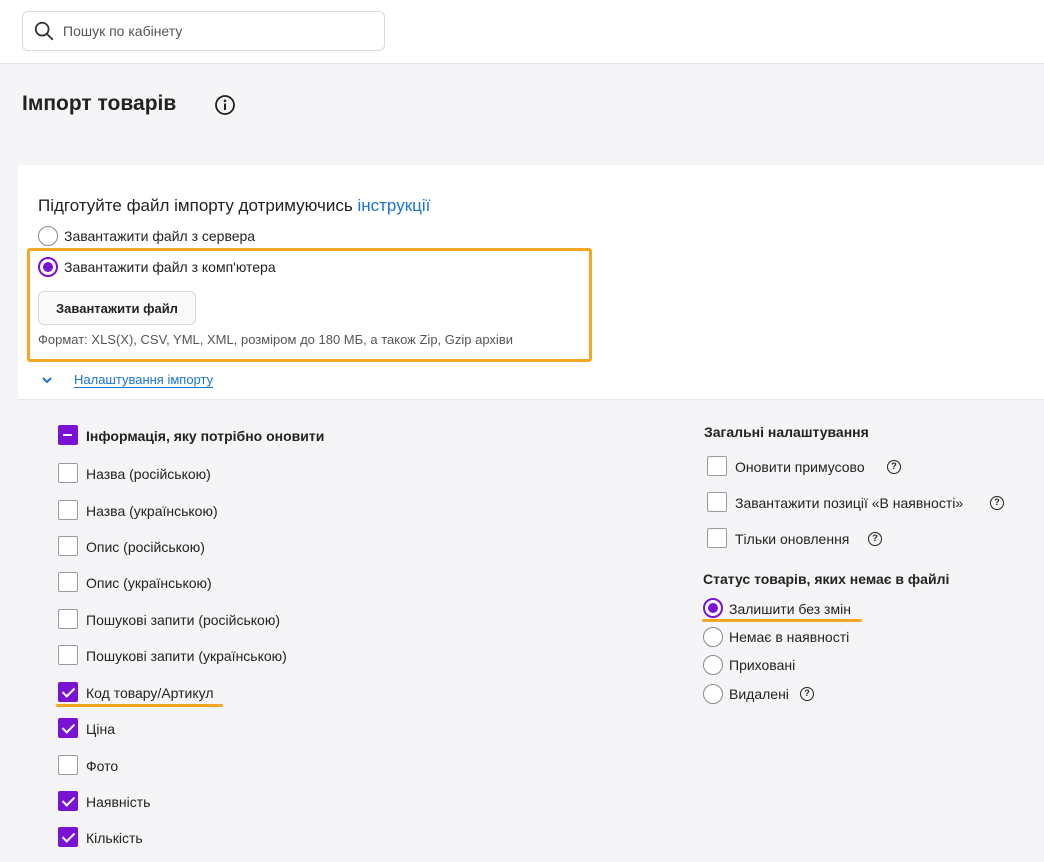 The image size is (1044, 862). Describe the element at coordinates (717, 466) in the screenshot. I see `force-update-checkbox` at that location.